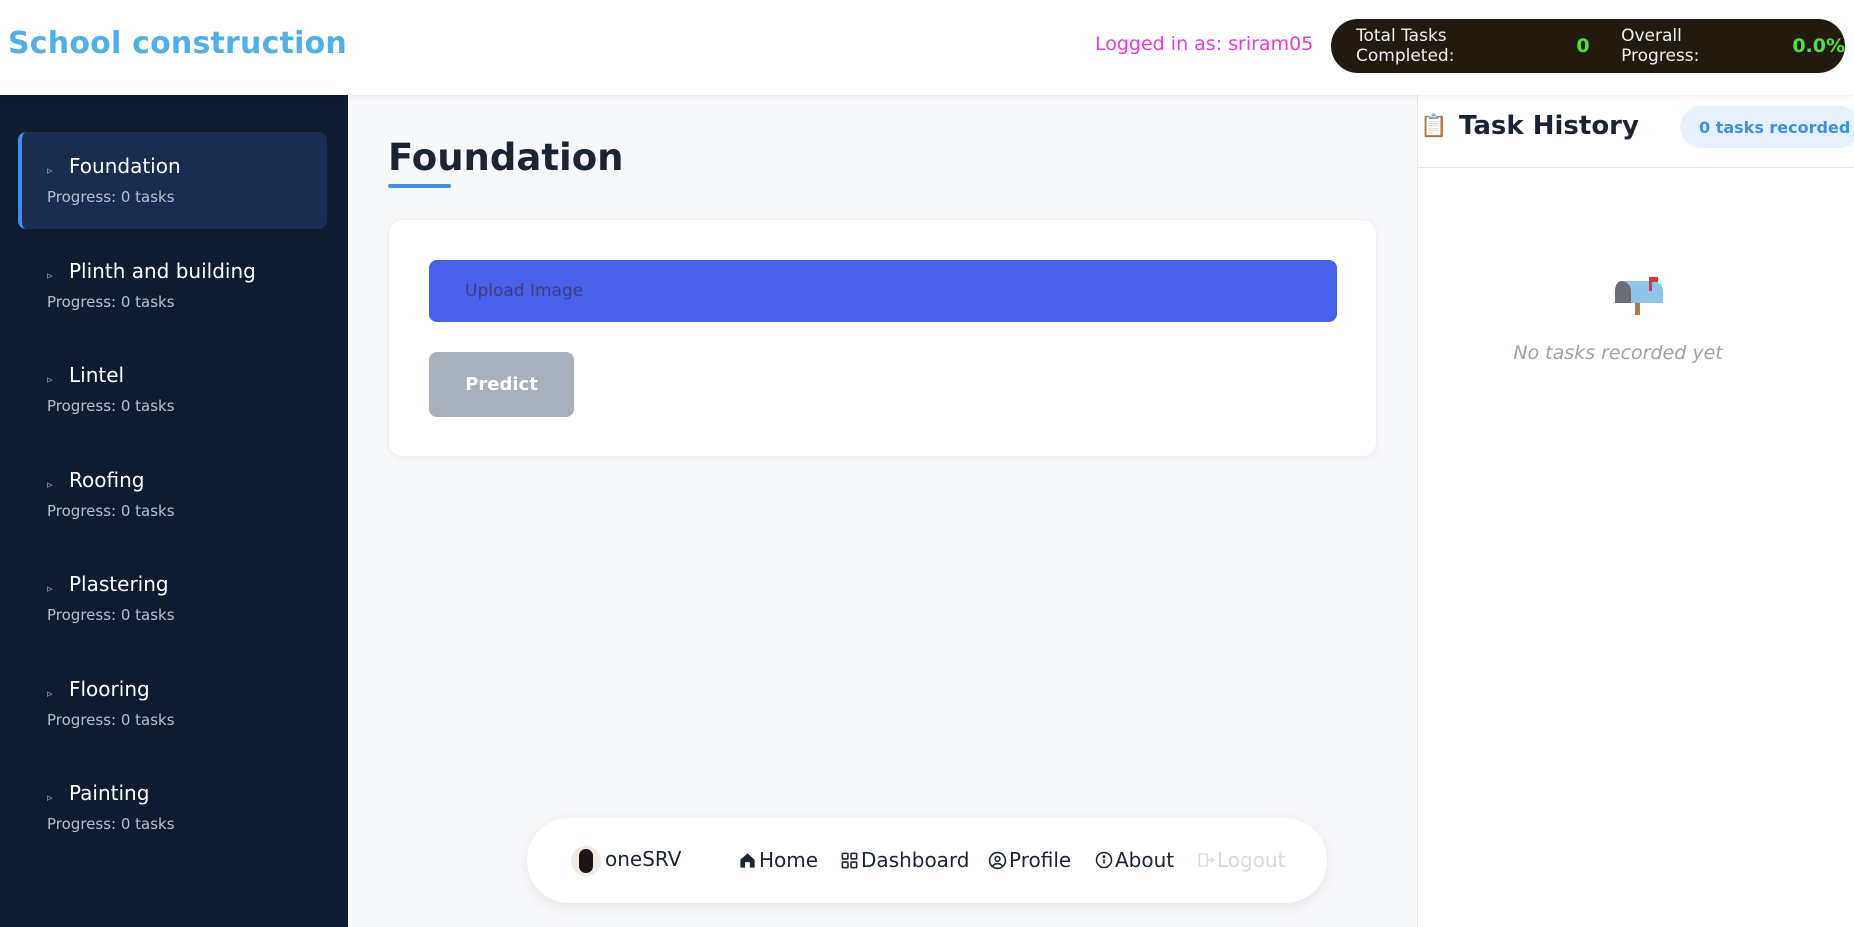 This screenshot has height=927, width=1854. I want to click on home-icon, so click(747, 860).